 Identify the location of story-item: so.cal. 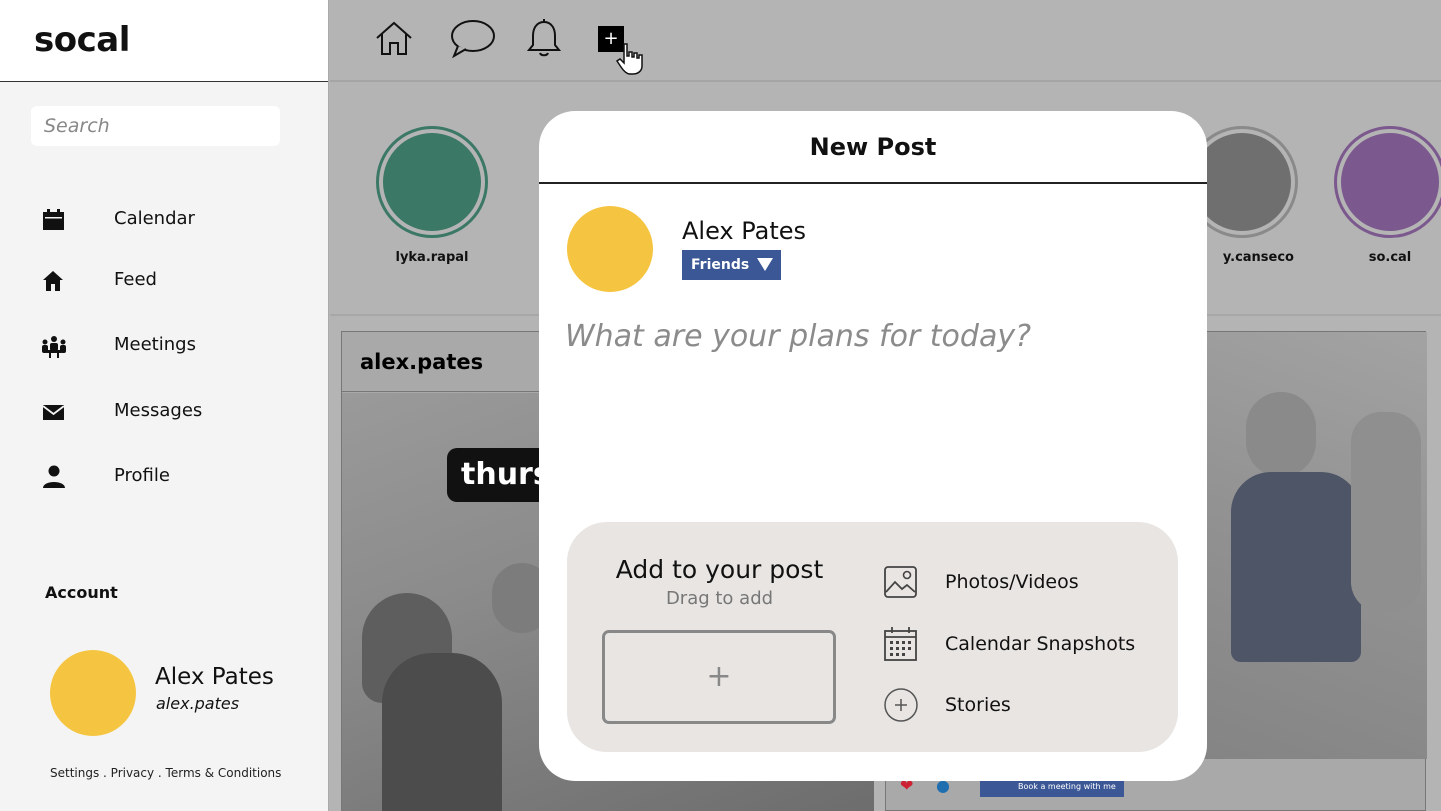
(1387, 195).